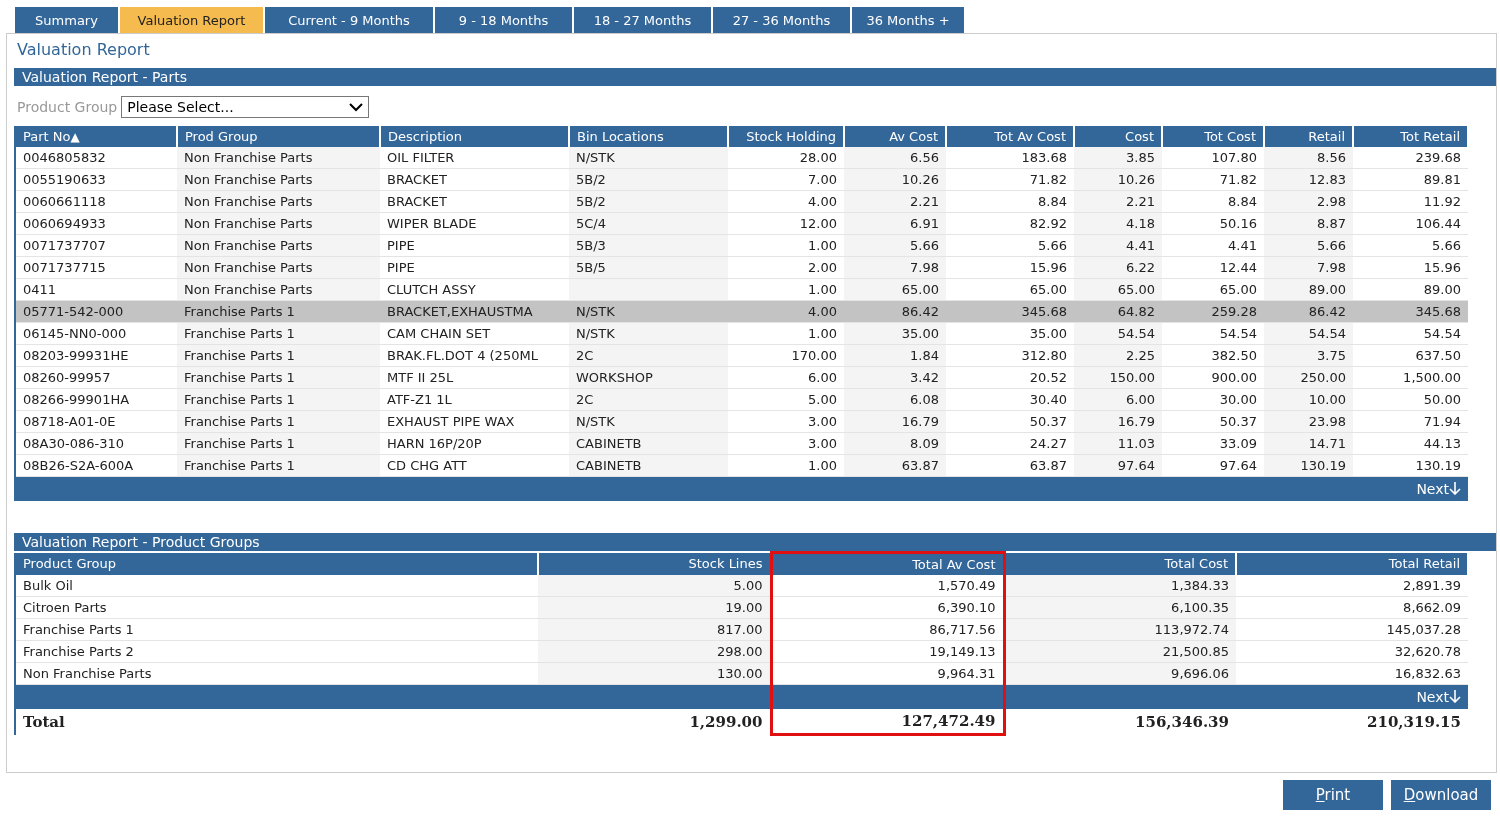  Describe the element at coordinates (786, 136) in the screenshot. I see `column-header: Stock Holding` at that location.